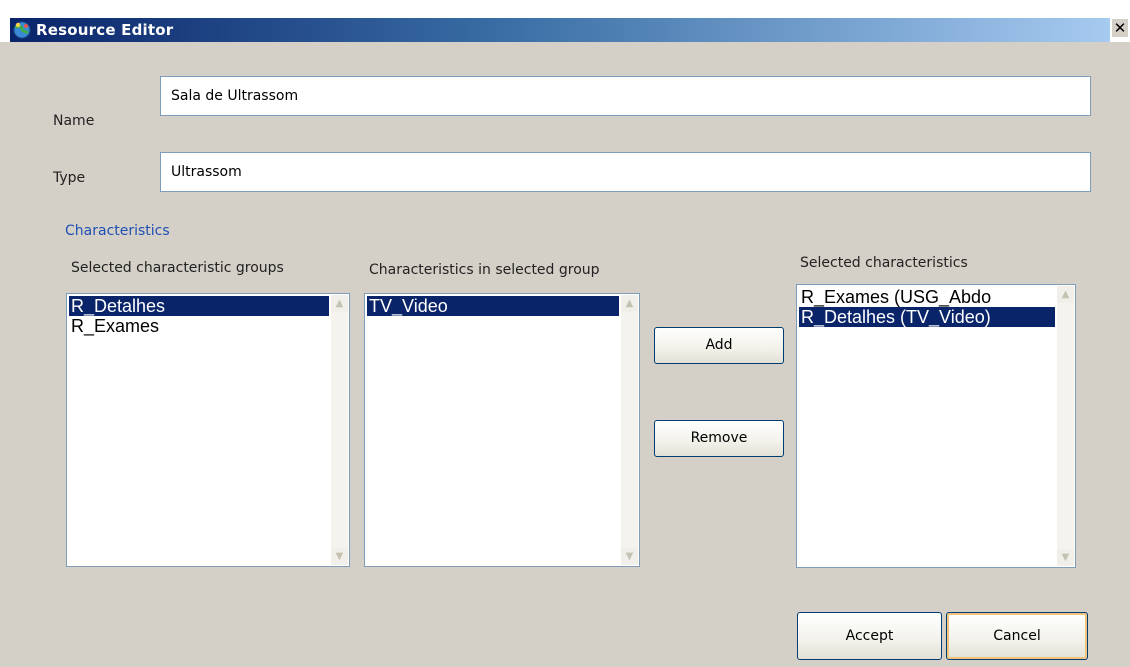  What do you see at coordinates (208, 430) in the screenshot?
I see `characteristic-groups-listbox: R_Detalhes R_Exames ▲ ▼` at bounding box center [208, 430].